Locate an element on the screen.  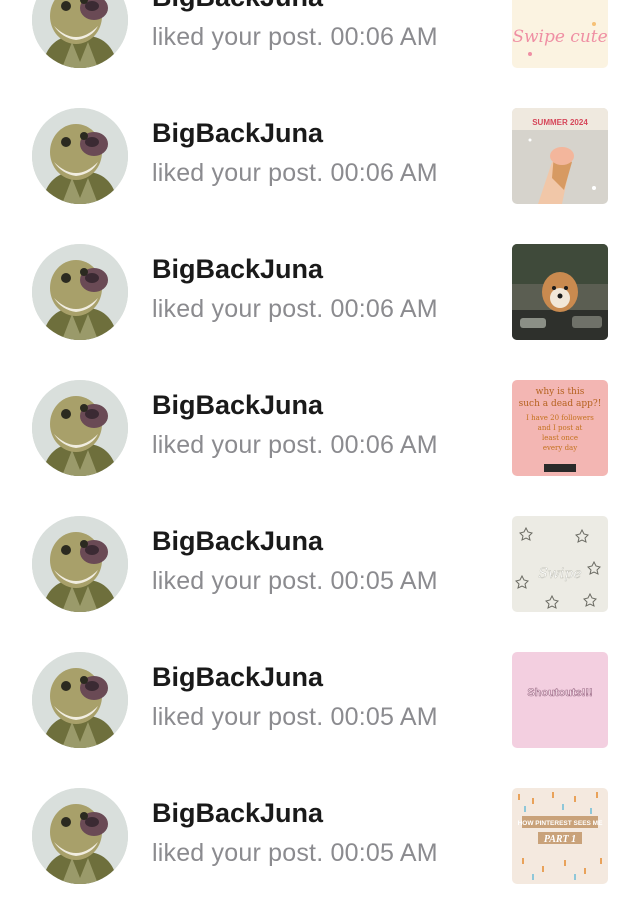
post-thumbnail: Swipe cute is located at coordinates (560, 34).